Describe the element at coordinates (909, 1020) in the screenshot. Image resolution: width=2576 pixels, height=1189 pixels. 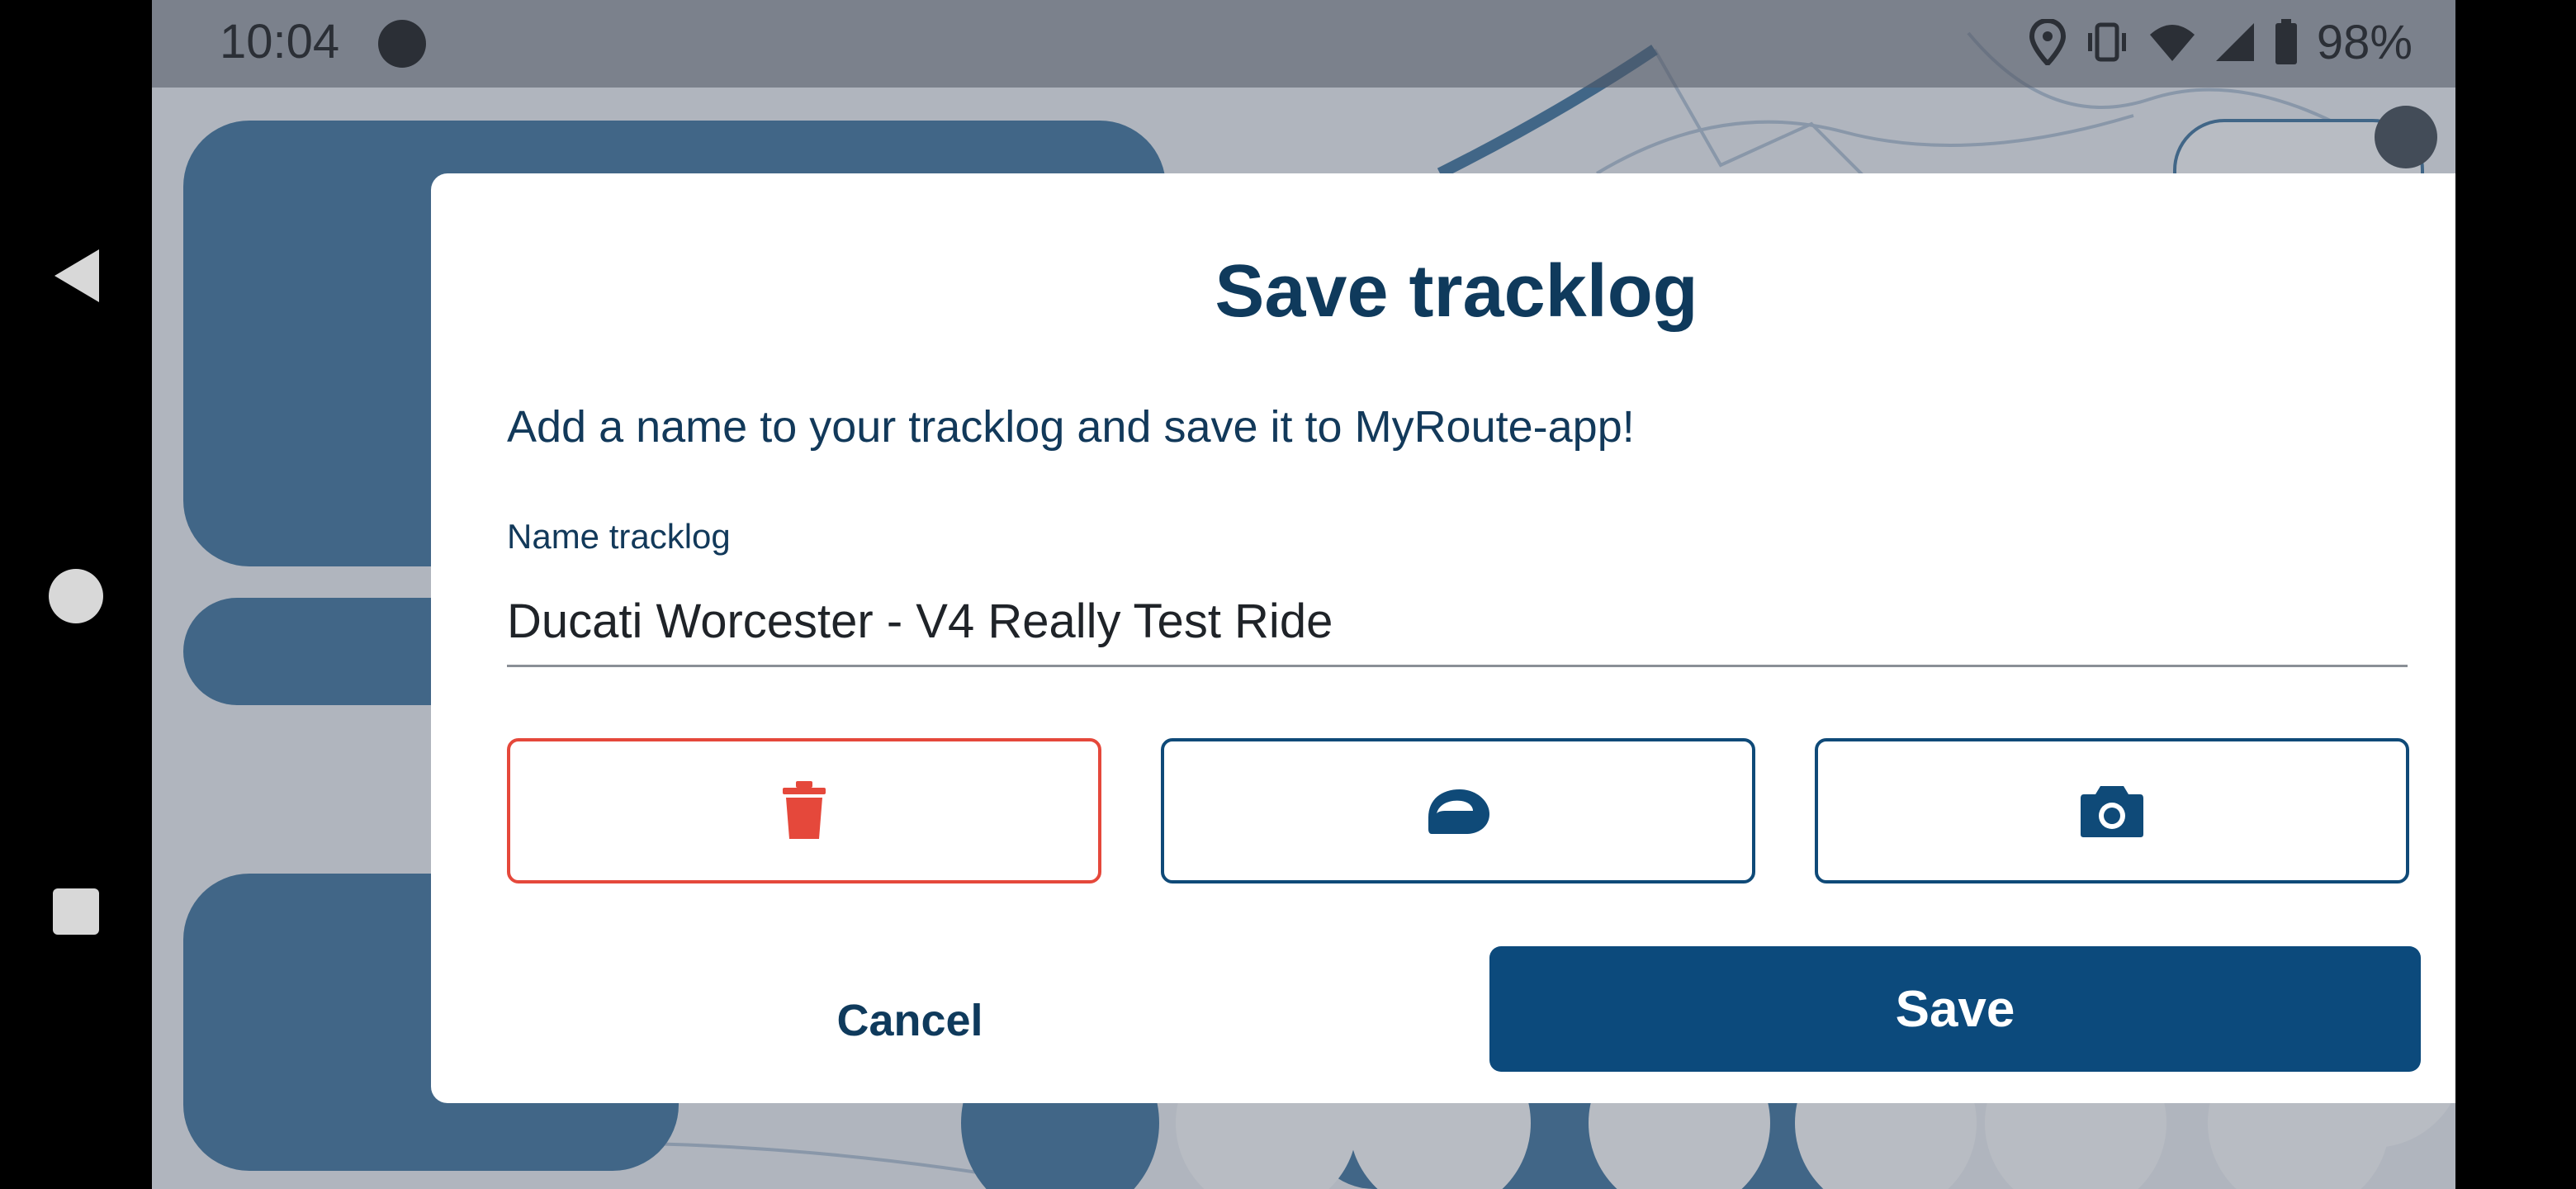
I see `cancel-button: Cancel` at that location.